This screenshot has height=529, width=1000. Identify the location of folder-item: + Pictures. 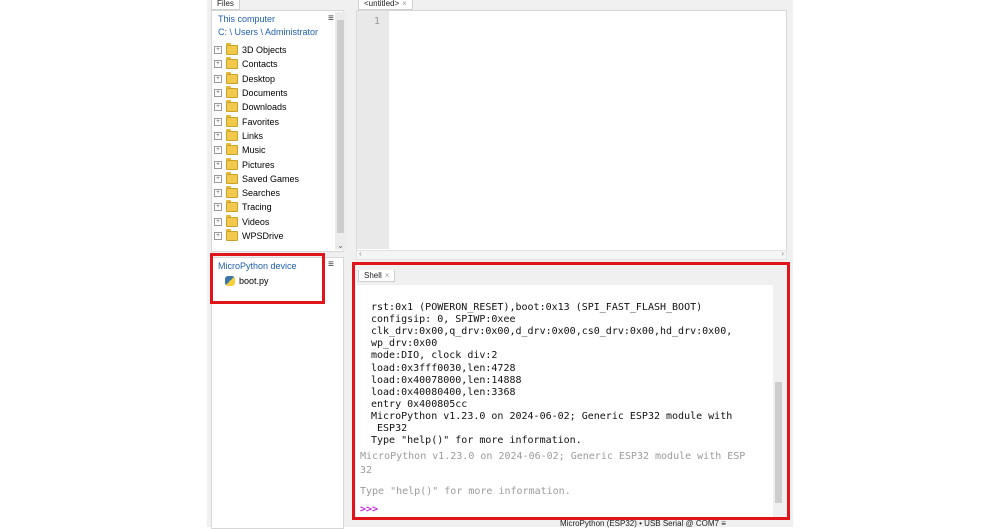
(256, 164).